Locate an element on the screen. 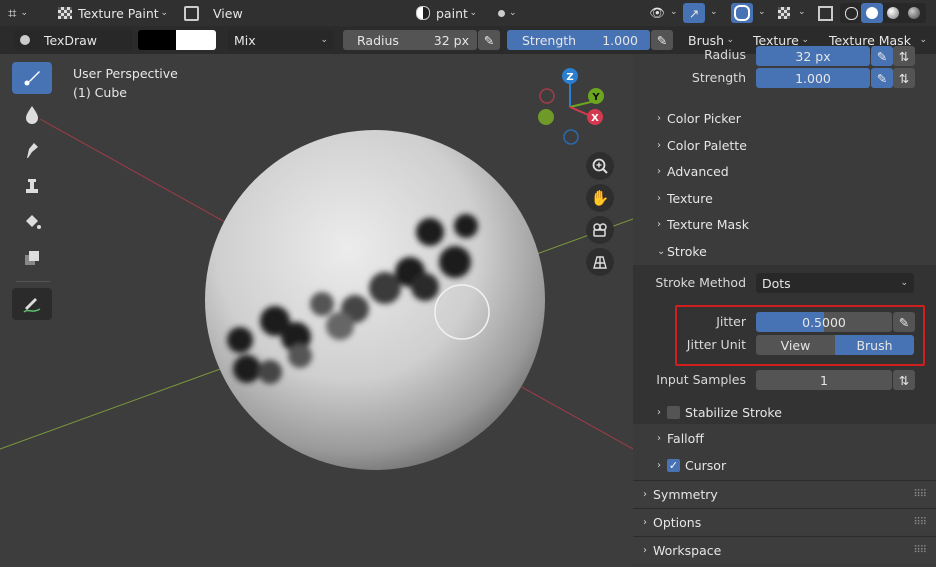 The height and width of the screenshot is (567, 936). panel-options: › Options ⠿⠿ is located at coordinates (784, 522).